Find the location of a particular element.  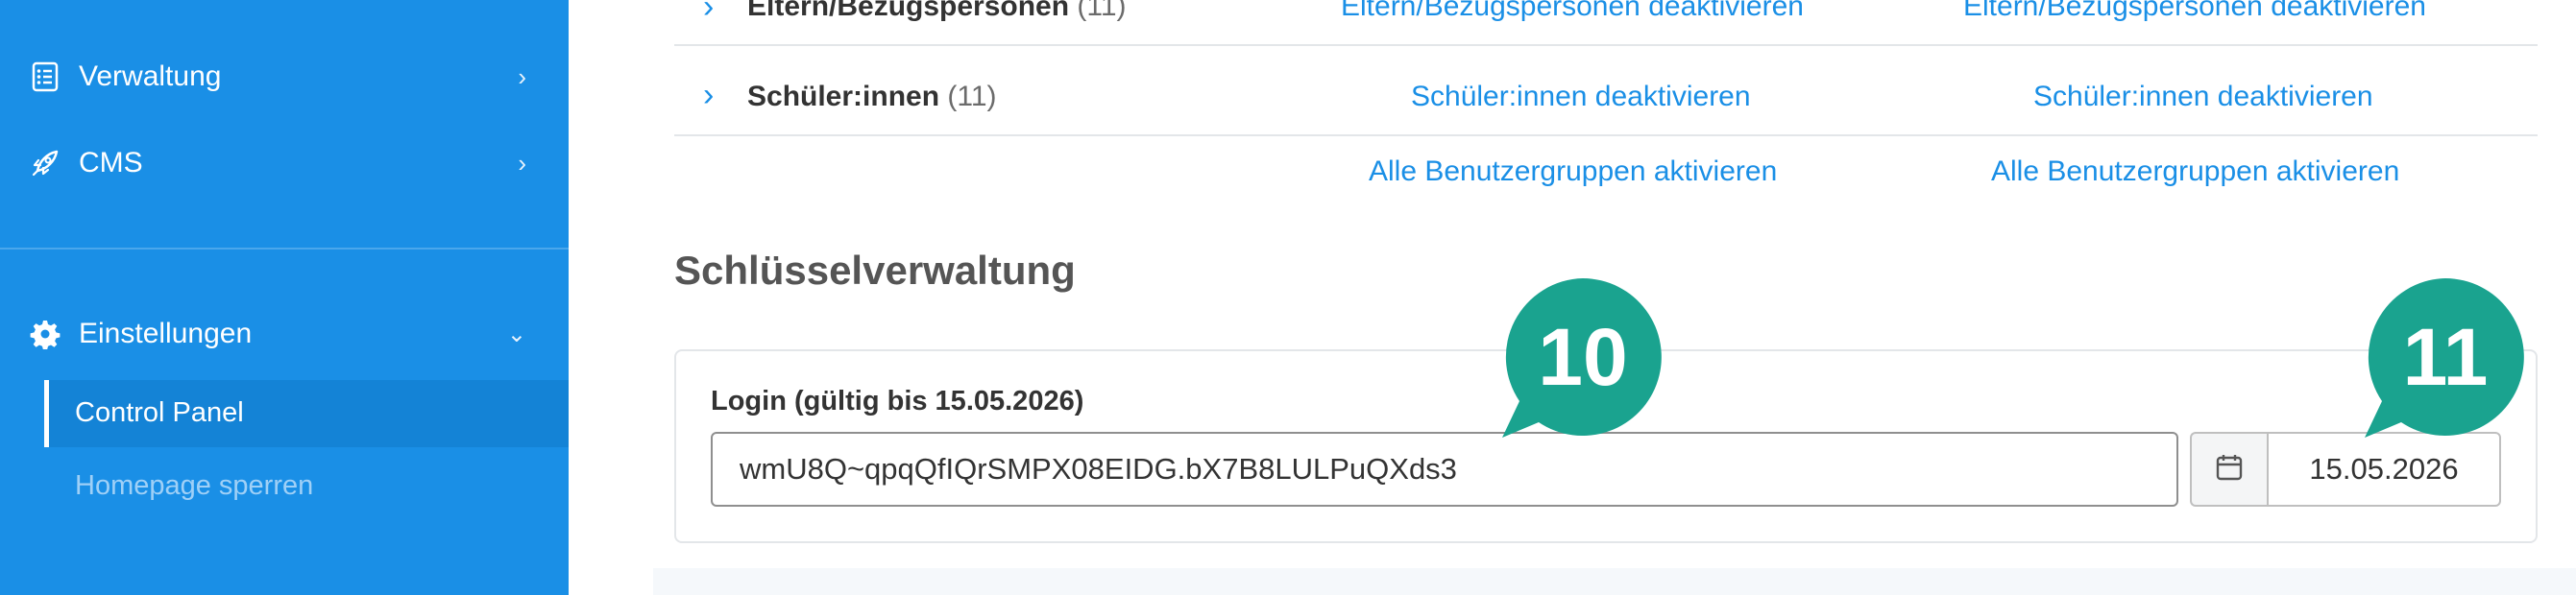

key-input: wmU8Q~qpqQfIQrSMPX08EIDG.bX7B8LULPuQXds3 is located at coordinates (1444, 470).